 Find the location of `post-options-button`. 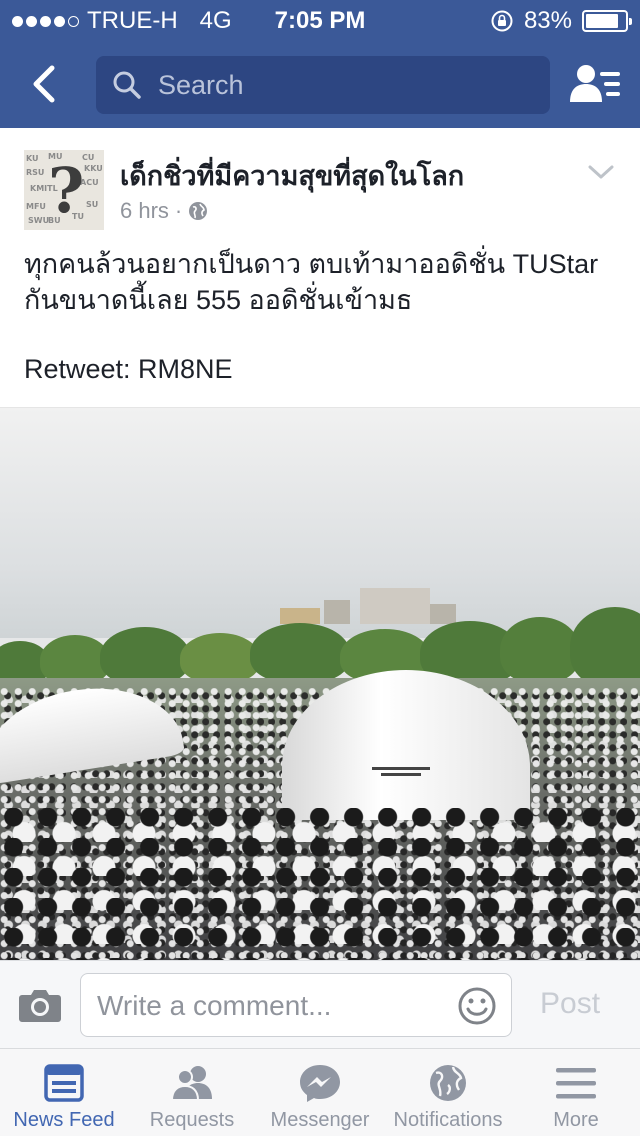

post-options-button is located at coordinates (601, 174).